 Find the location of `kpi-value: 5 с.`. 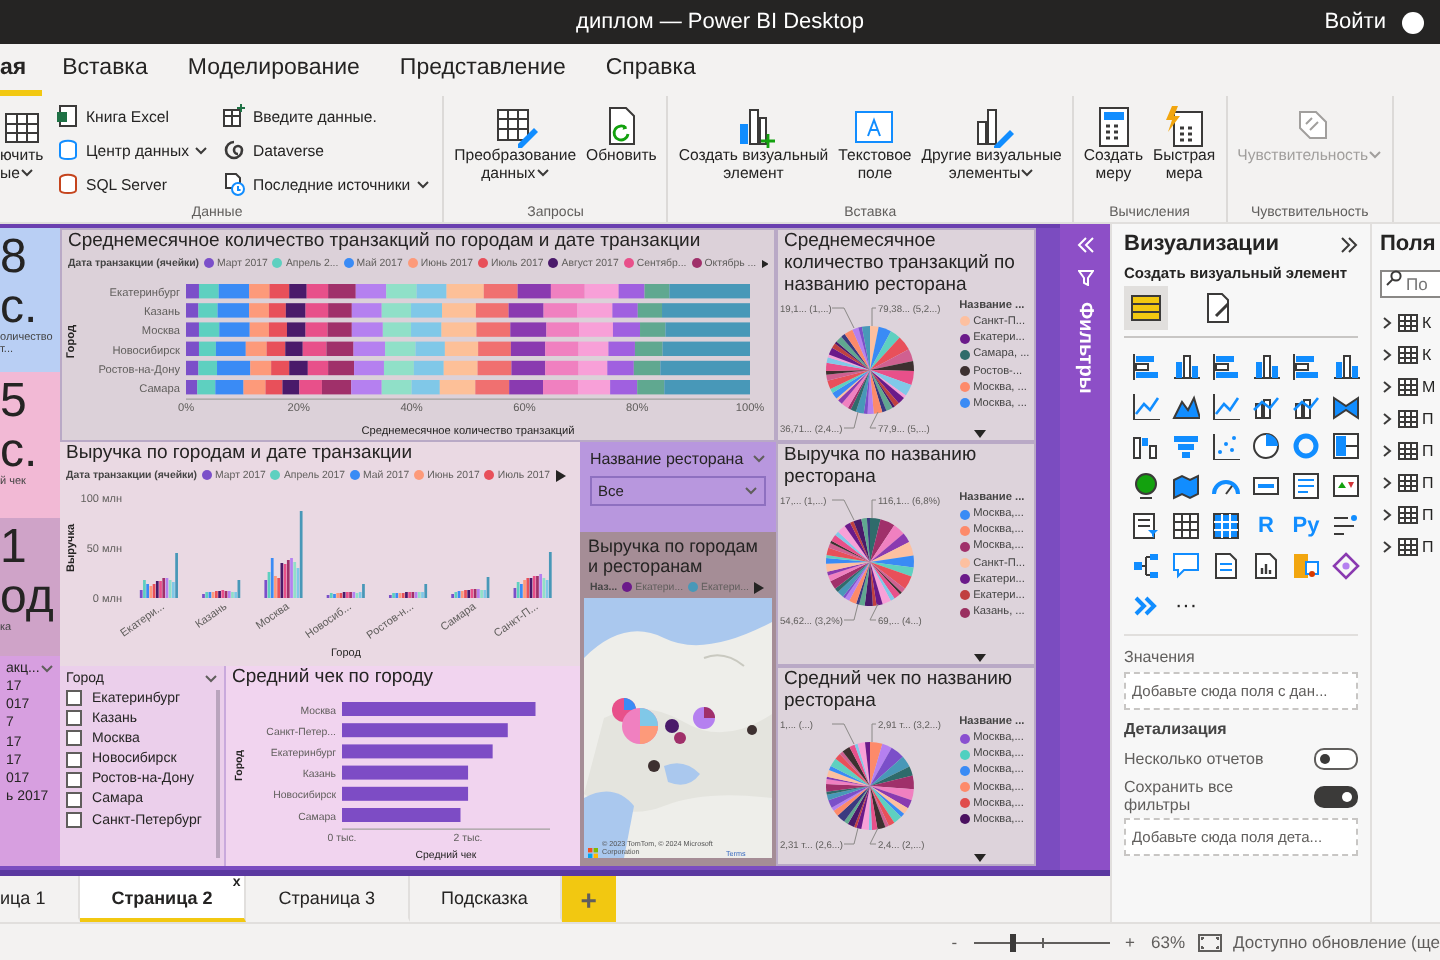

kpi-value: 5 с. is located at coordinates (20, 426).